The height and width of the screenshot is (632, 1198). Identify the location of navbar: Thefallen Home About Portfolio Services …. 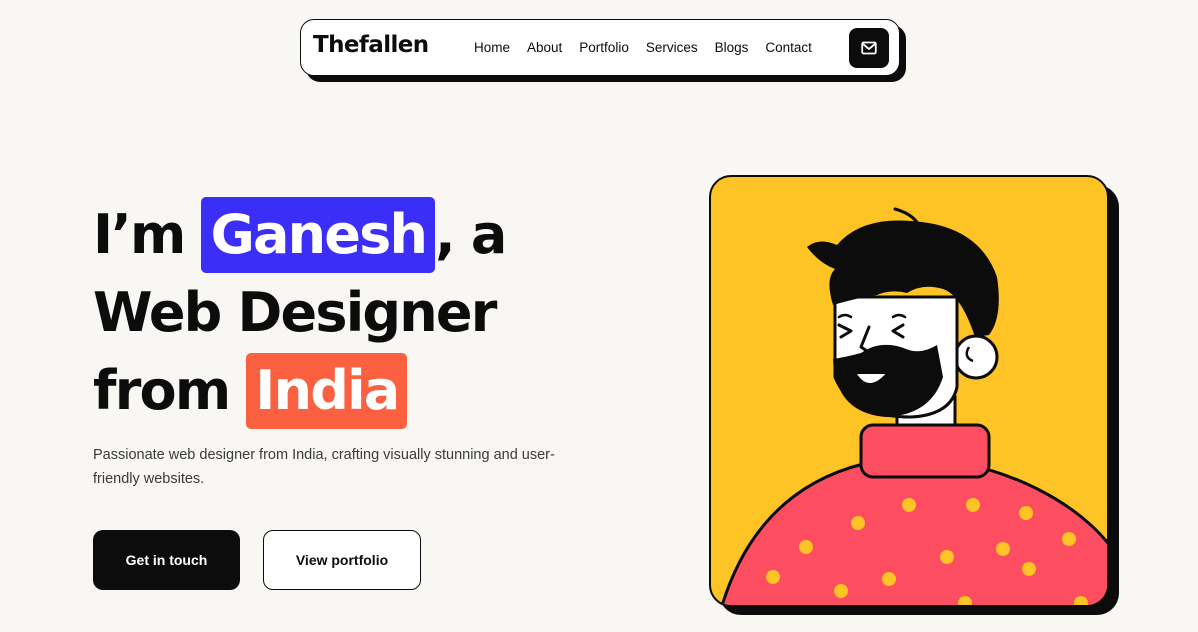
(603, 50).